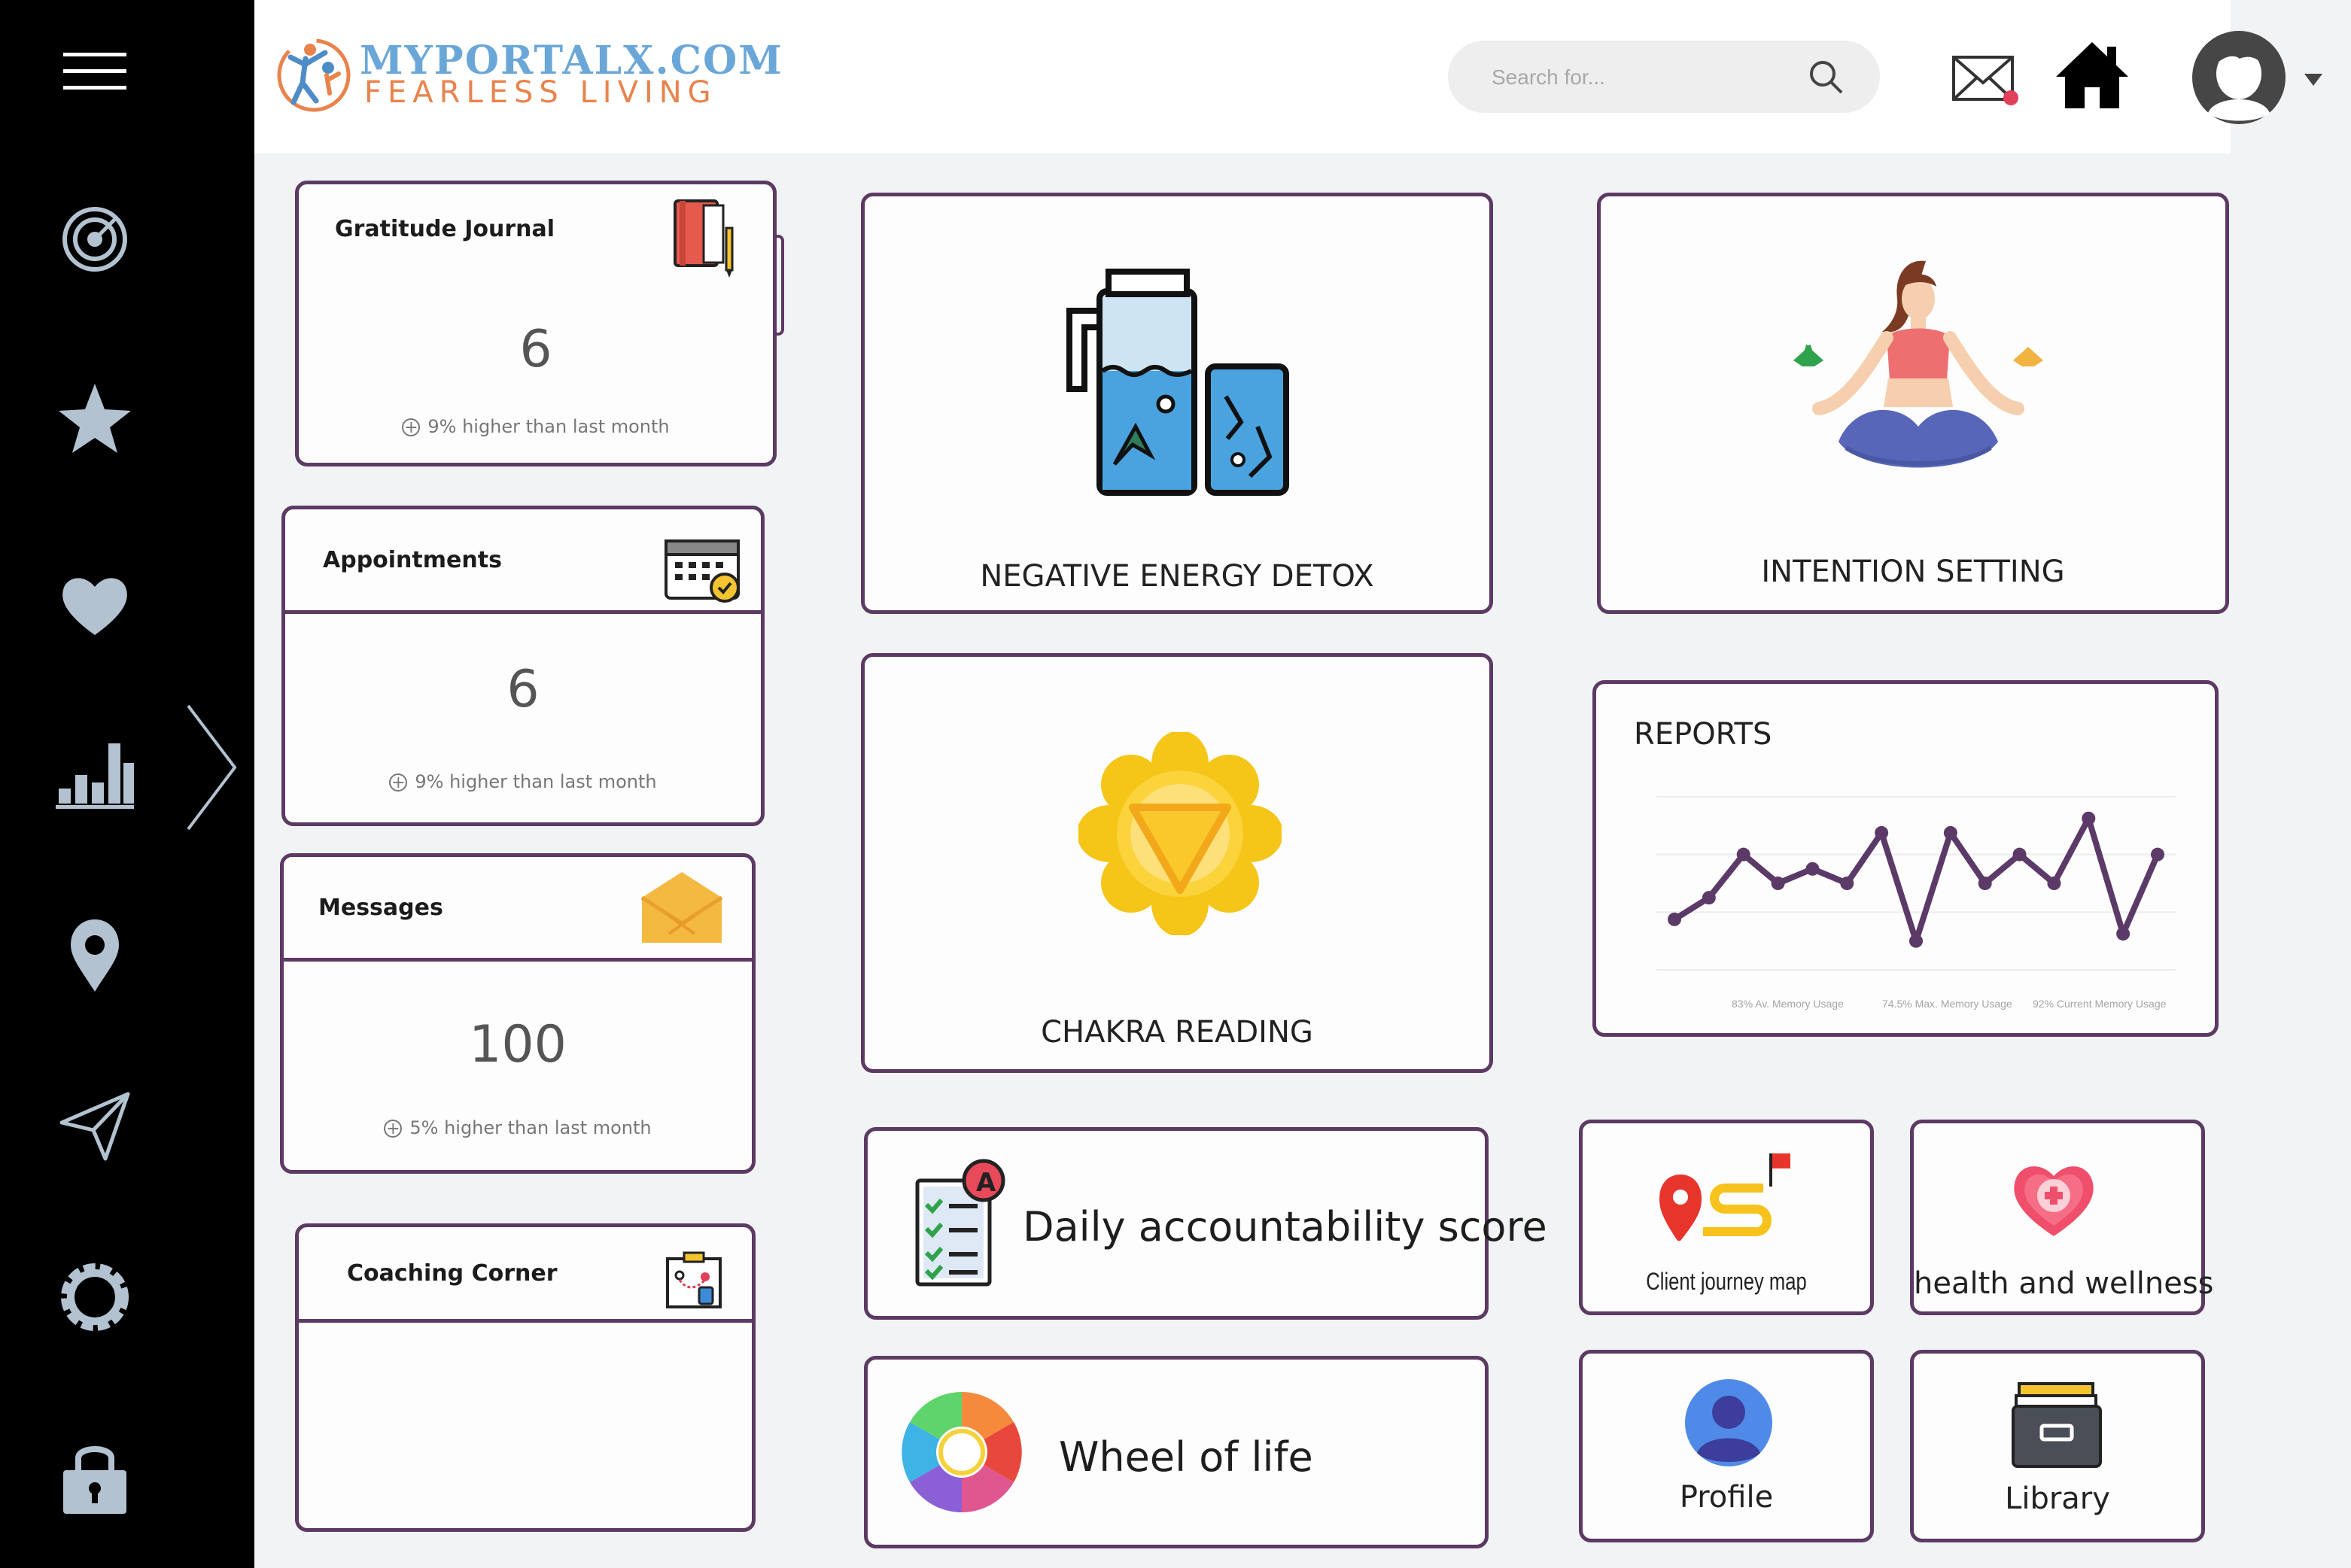 This screenshot has height=1568, width=2351. I want to click on home-icon, so click(2092, 75).